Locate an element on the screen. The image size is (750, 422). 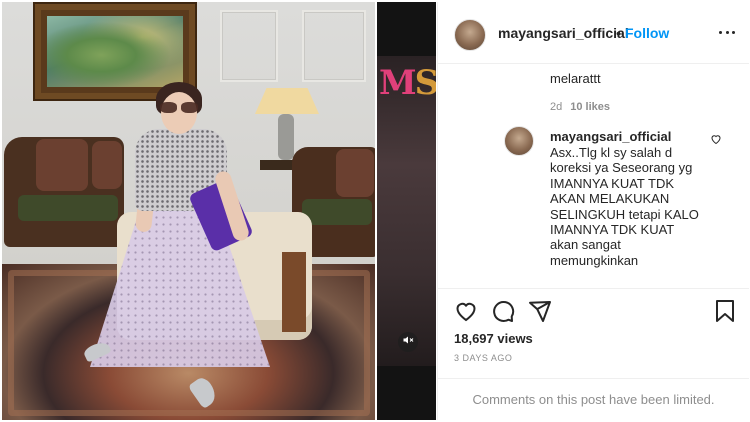
face is located at coordinates (179, 113).